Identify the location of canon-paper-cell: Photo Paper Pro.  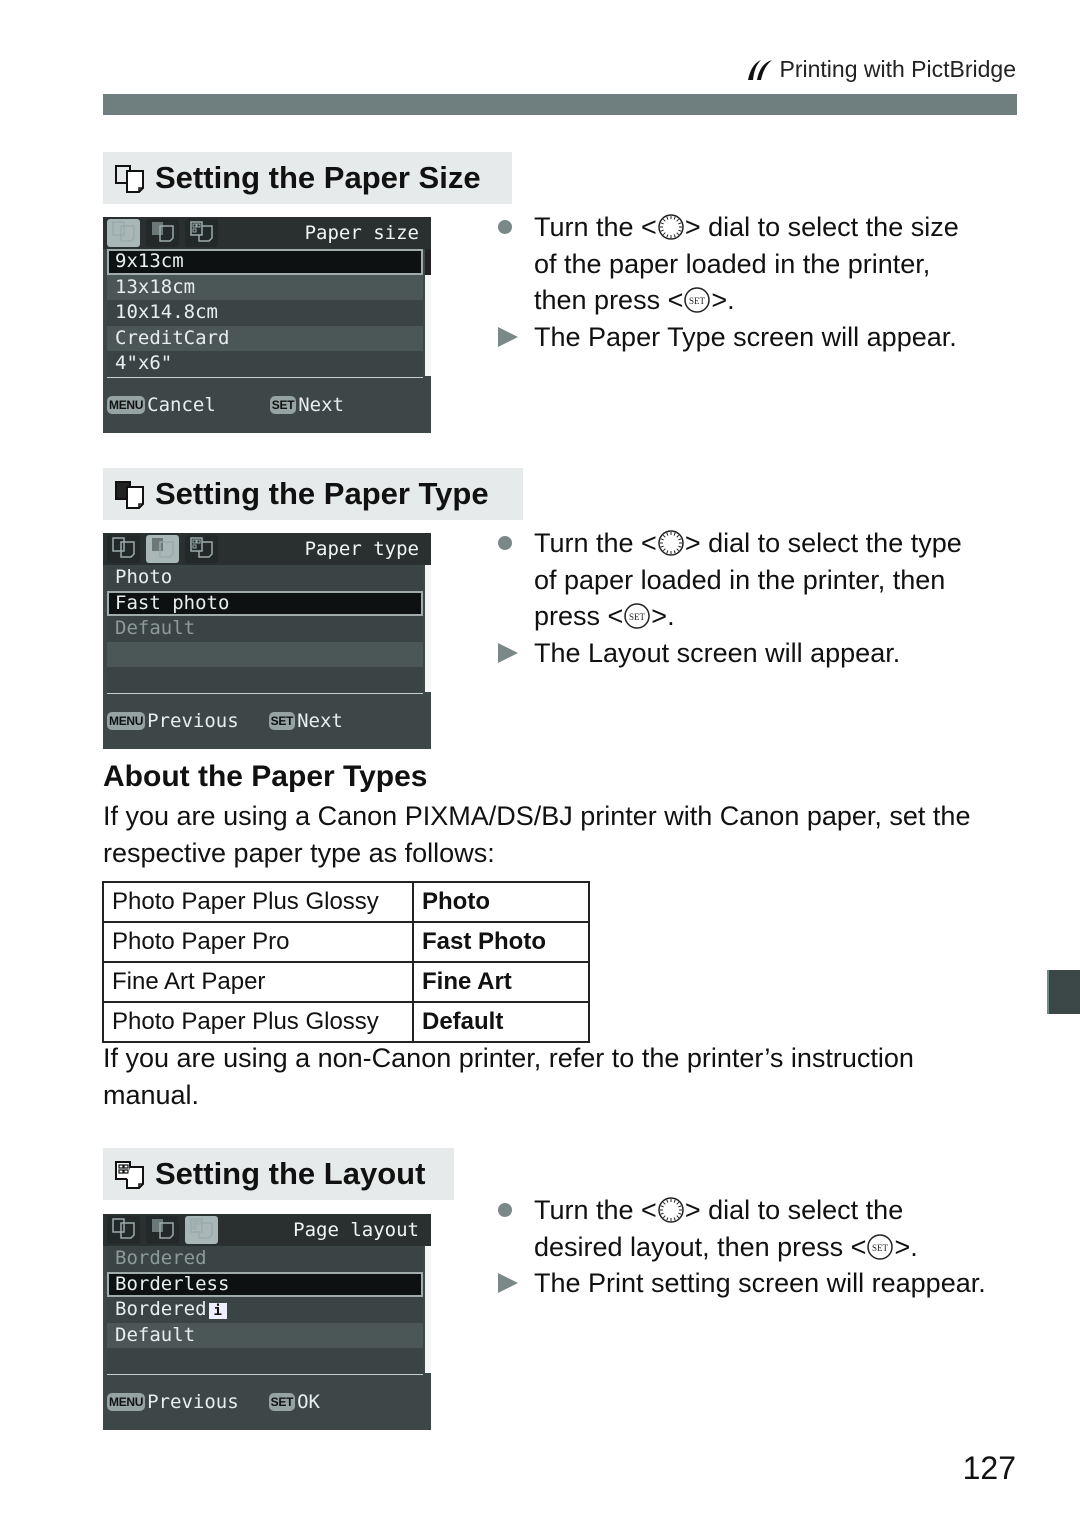
(258, 942).